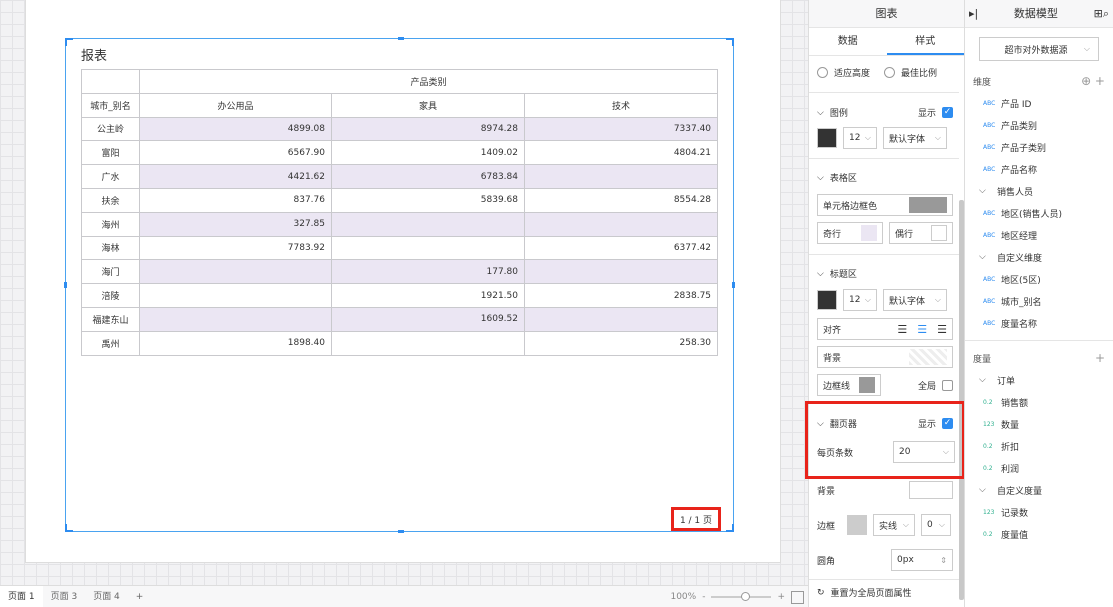 This screenshot has width=1113, height=607. What do you see at coordinates (106, 596) in the screenshot?
I see `page-tab-4: 页面 4` at bounding box center [106, 596].